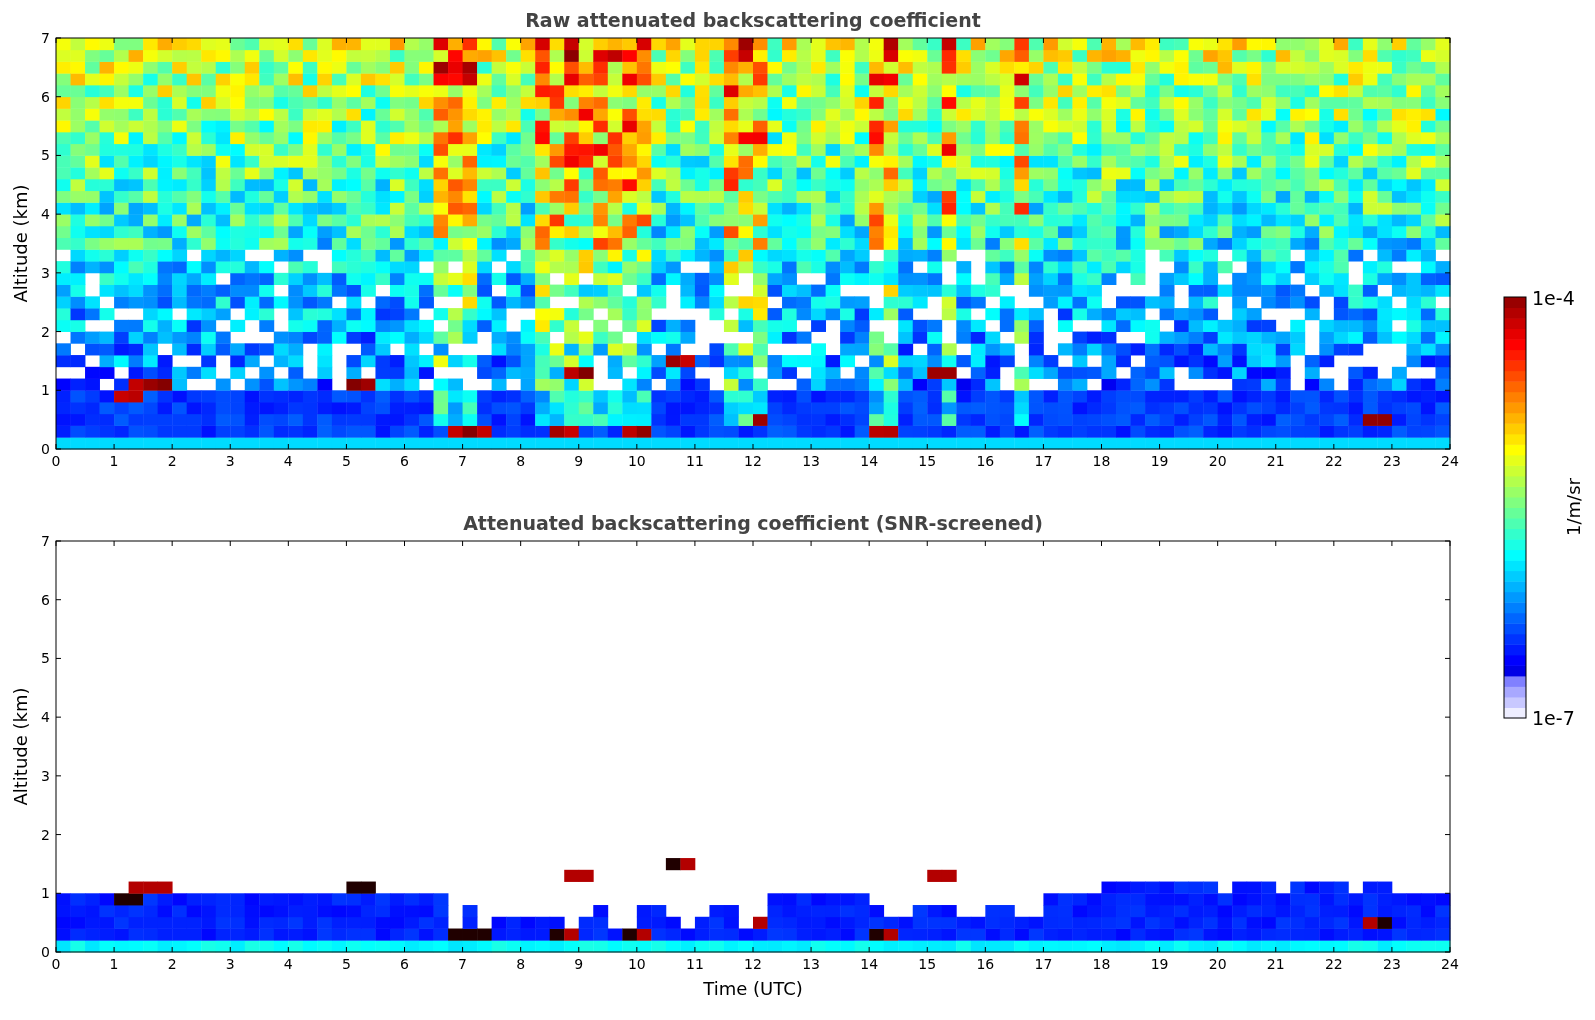 This screenshot has height=1020, width=1595. Describe the element at coordinates (1553, 718) in the screenshot. I see `colorbar-label: 1e-7` at that location.